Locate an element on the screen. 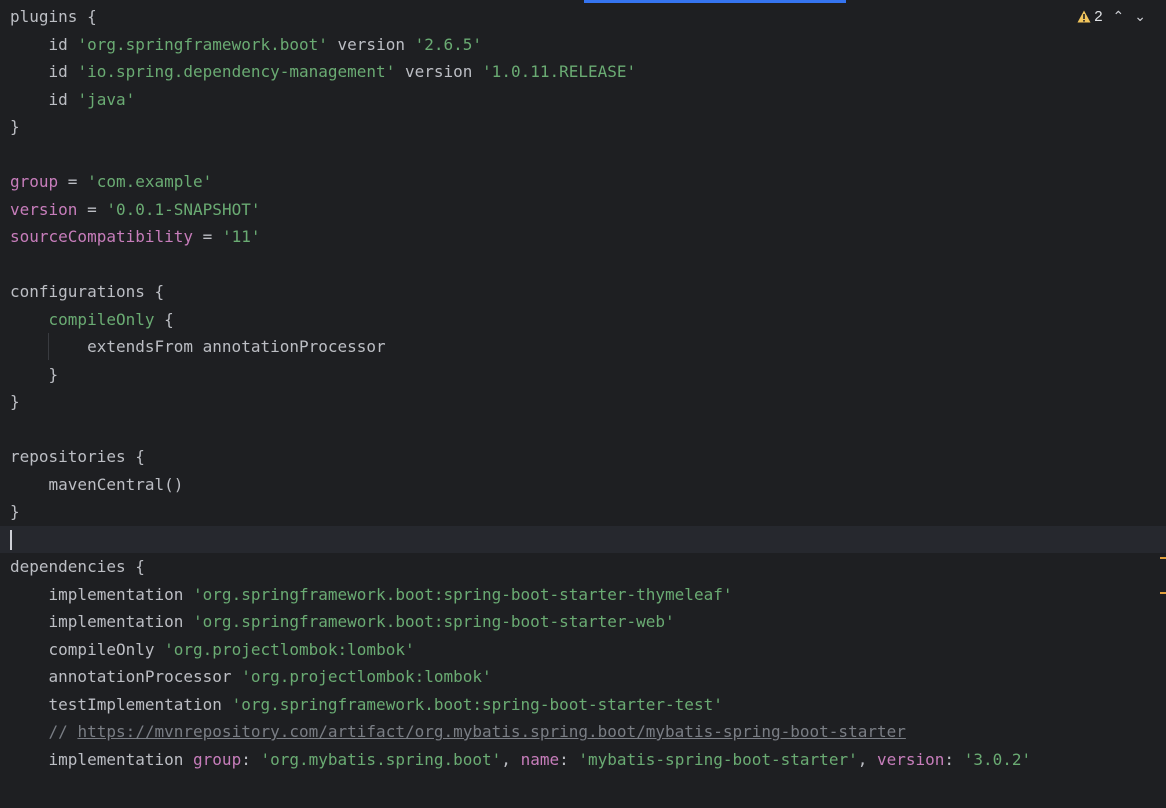 The image size is (1166, 808). code-line: sourceCompatibility = '11' is located at coordinates (135, 236).